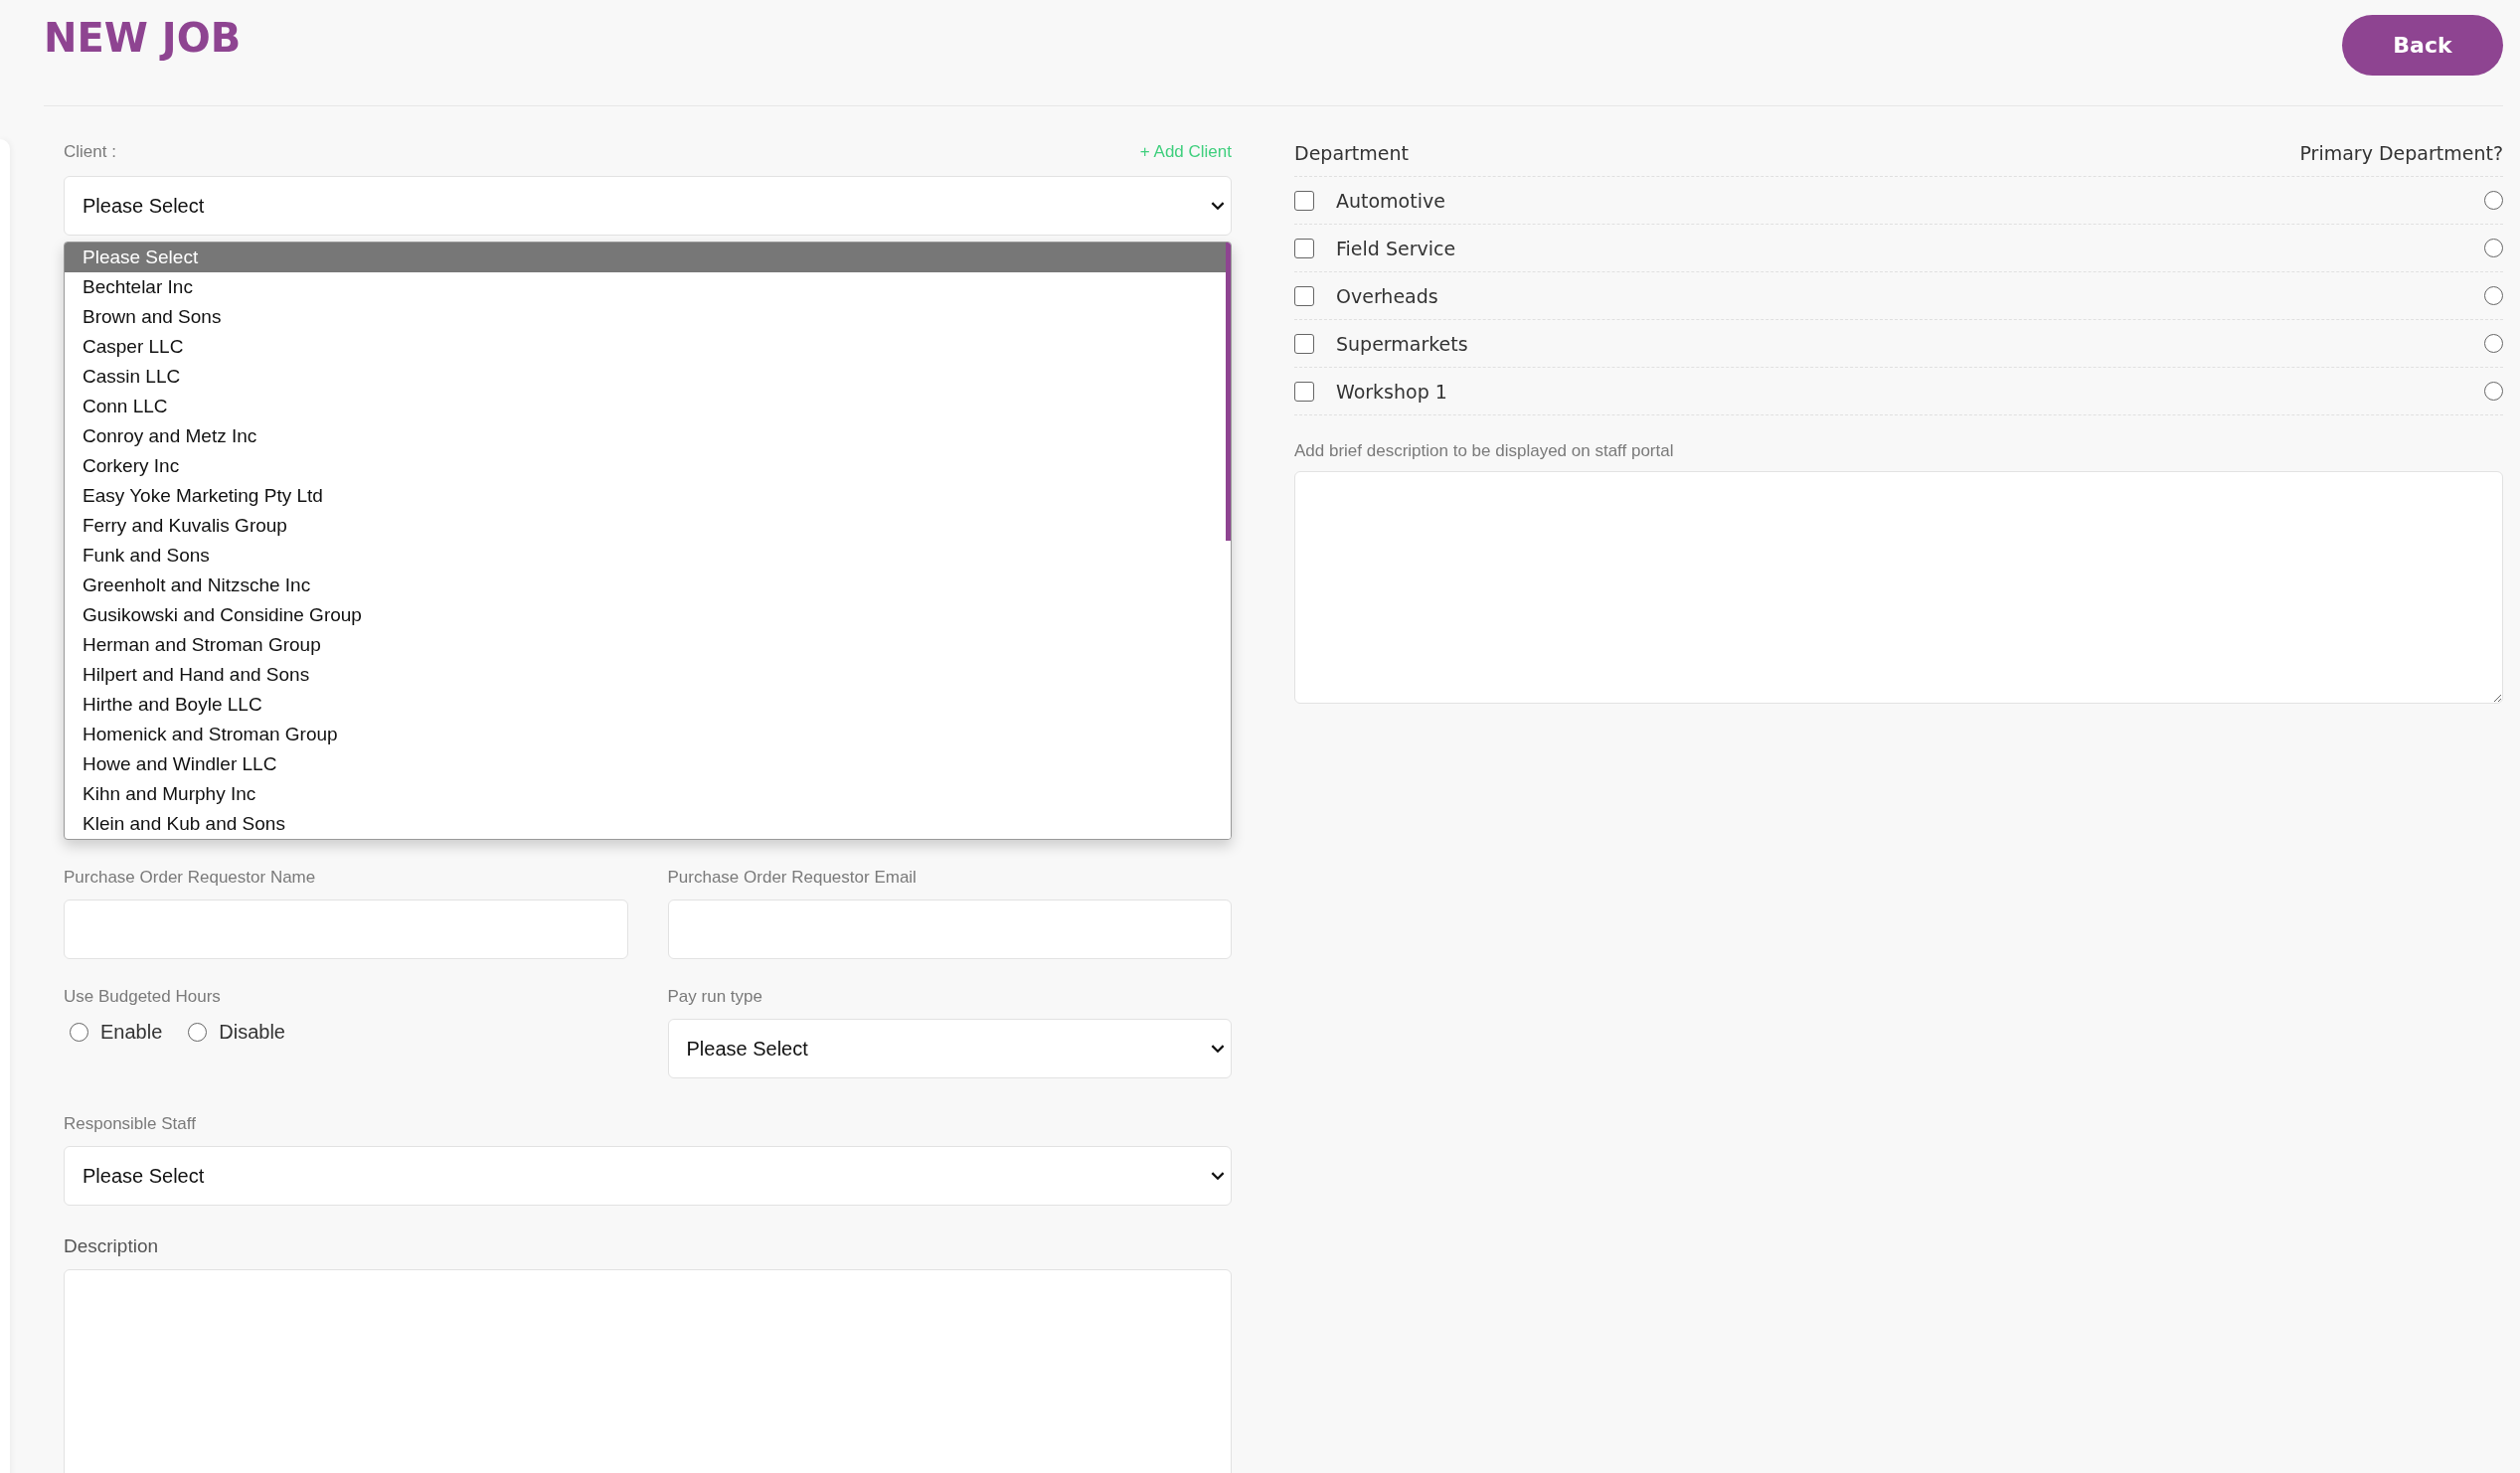 This screenshot has height=1473, width=2520. What do you see at coordinates (112, 1246) in the screenshot?
I see `description-label: Description` at bounding box center [112, 1246].